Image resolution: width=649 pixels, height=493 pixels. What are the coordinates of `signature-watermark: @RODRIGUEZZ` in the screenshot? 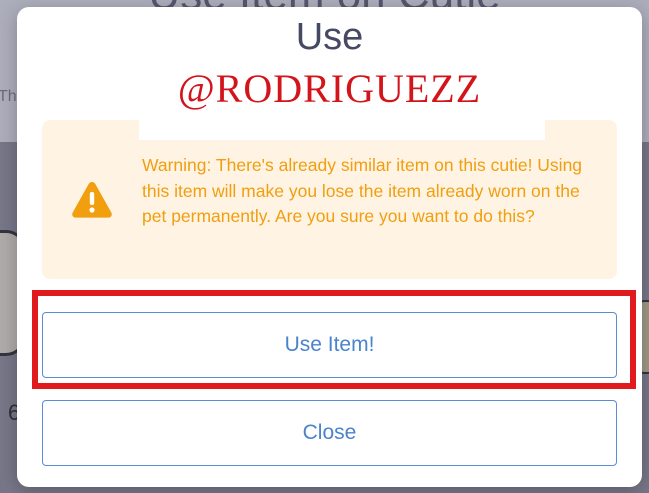 It's located at (329, 88).